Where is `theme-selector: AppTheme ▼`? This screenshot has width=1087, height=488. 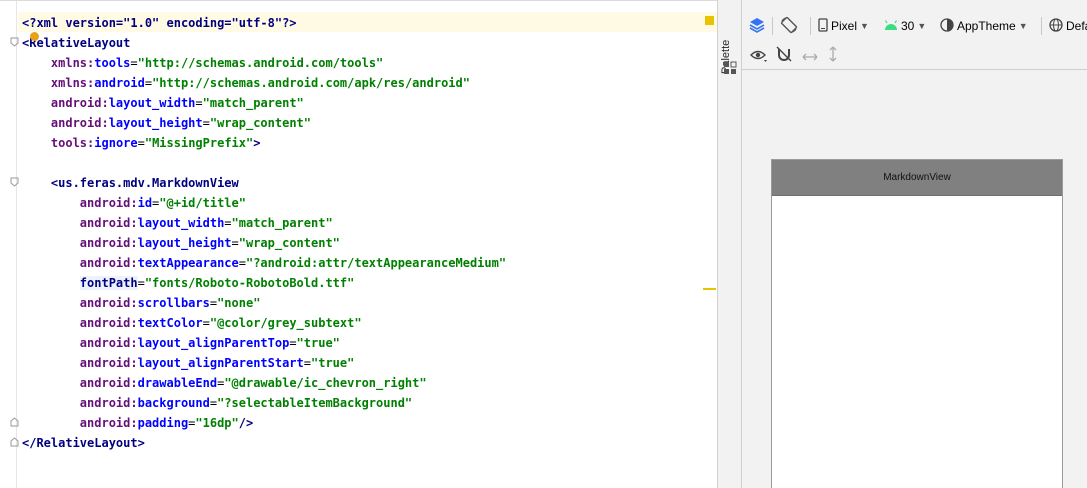
theme-selector: AppTheme ▼ is located at coordinates (984, 26).